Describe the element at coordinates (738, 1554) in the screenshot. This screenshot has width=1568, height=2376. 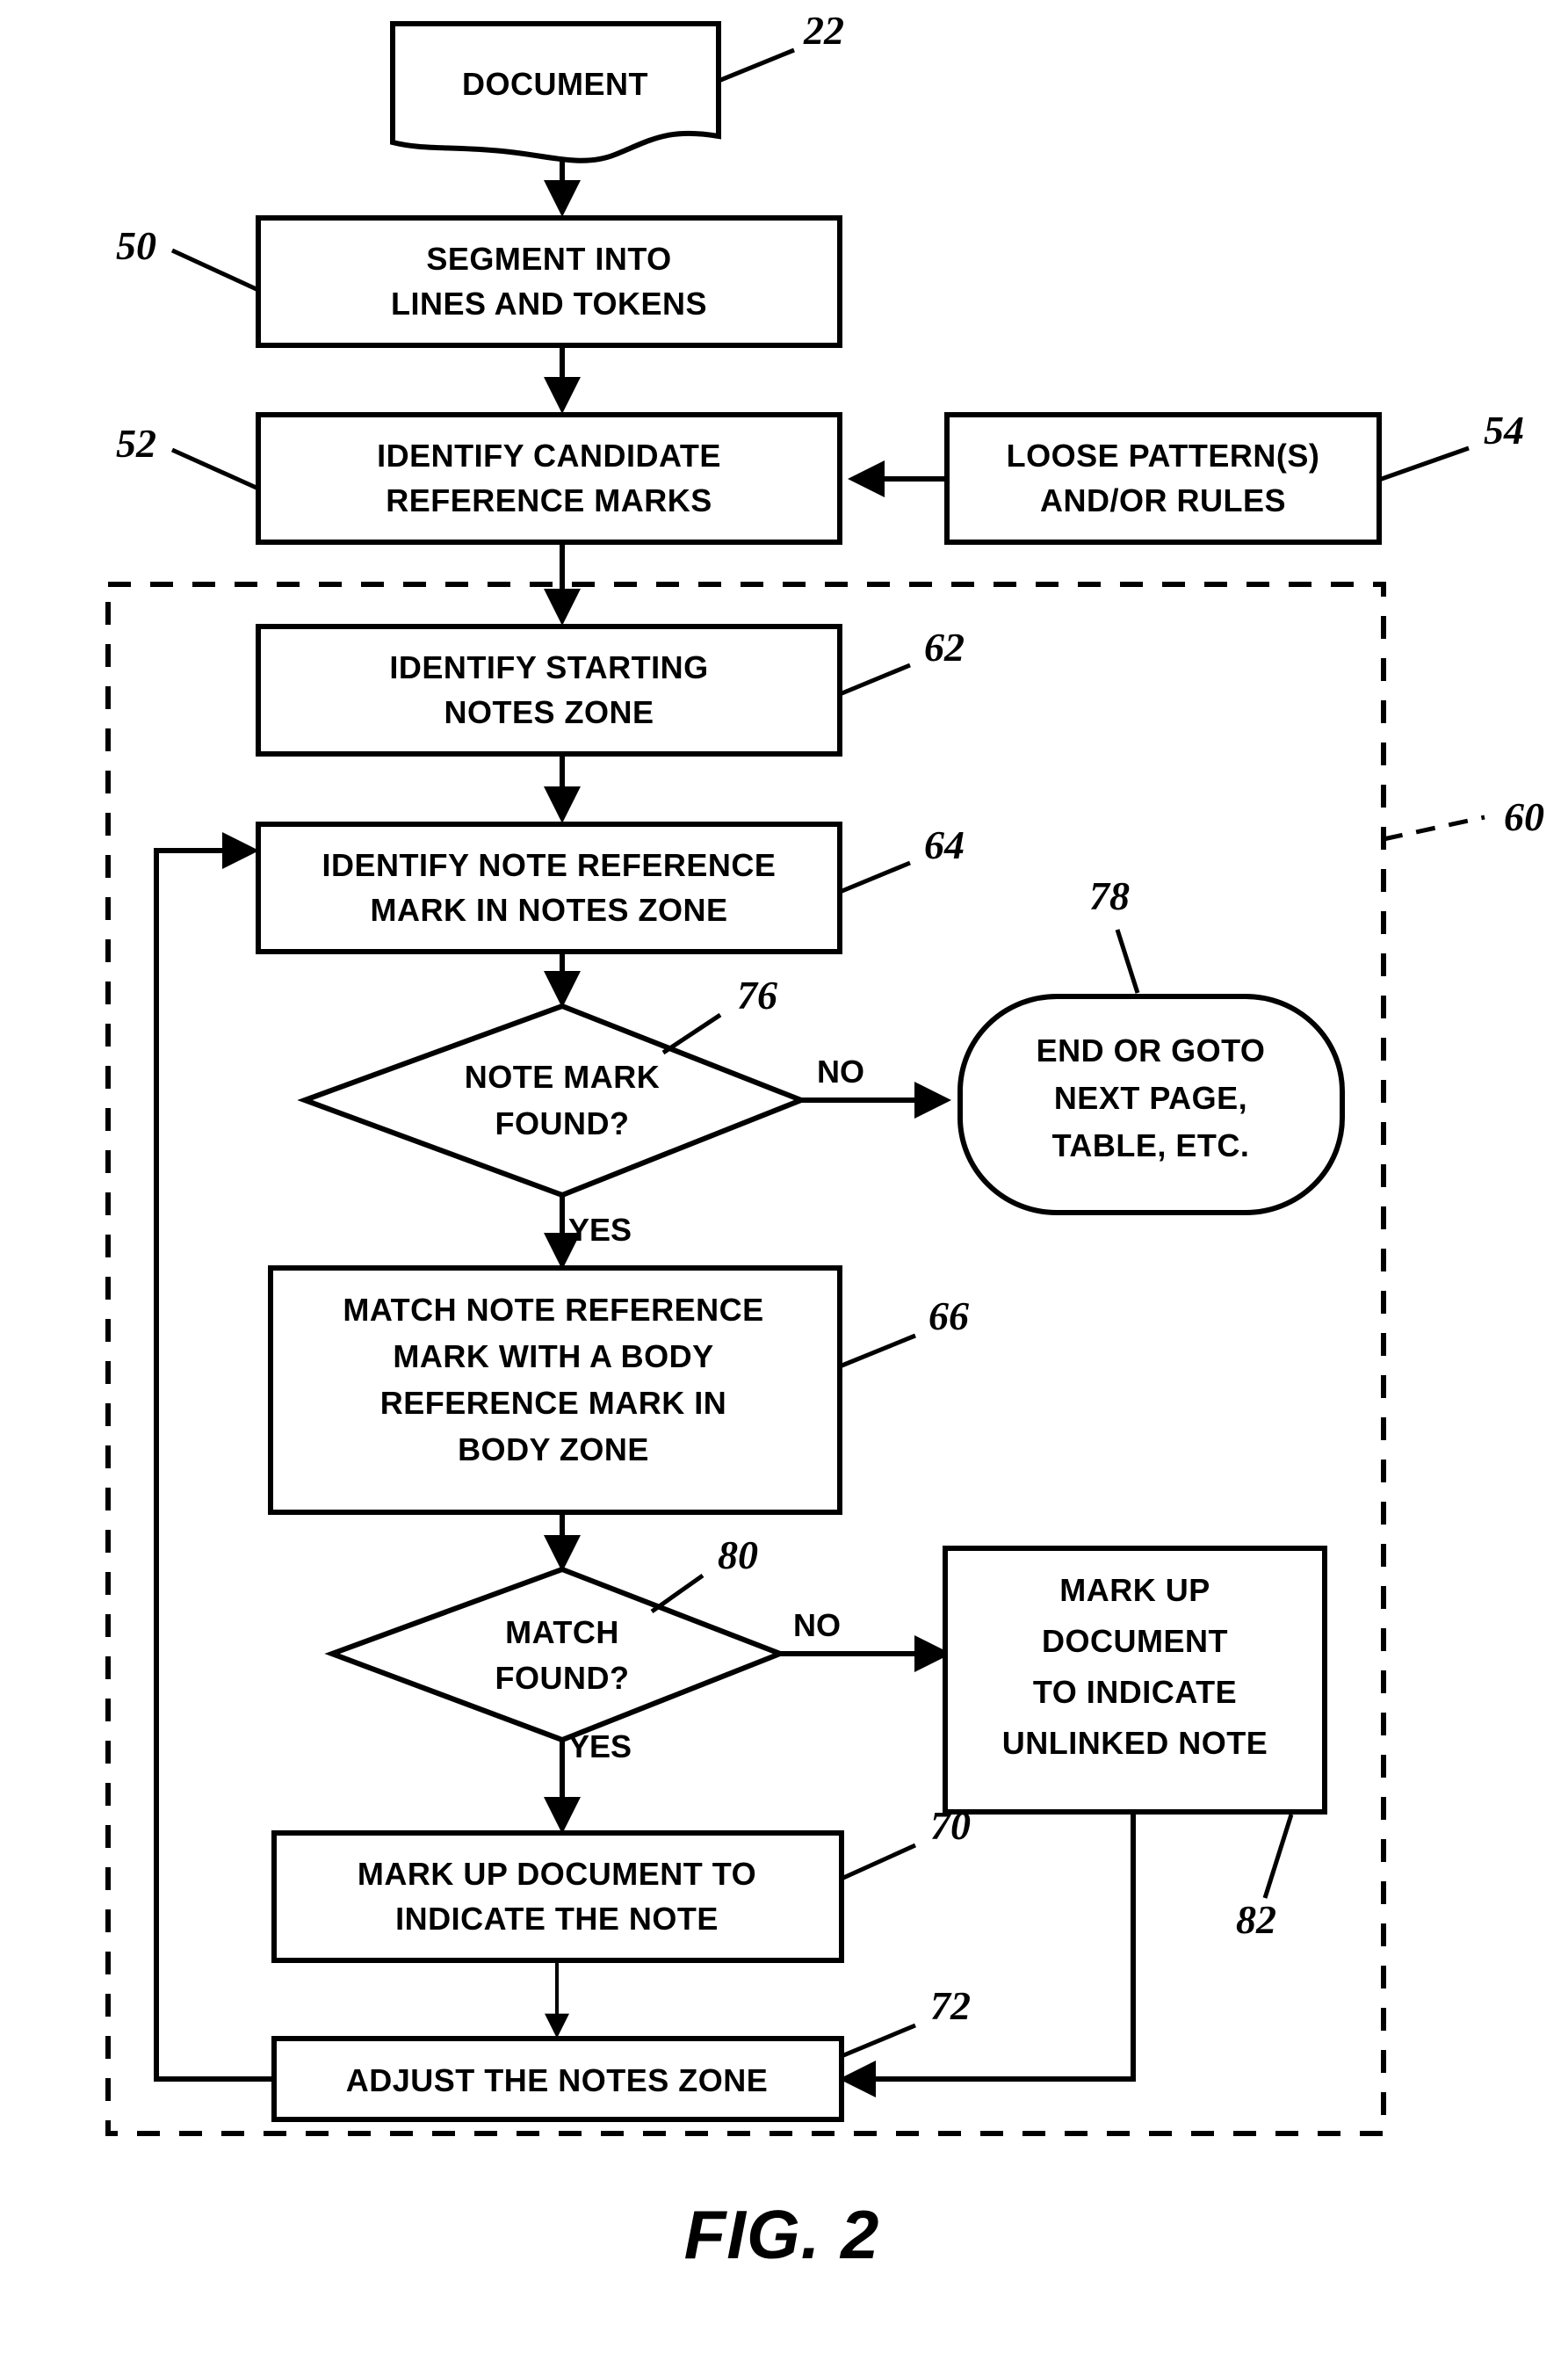
I see `ref-number-80: 80` at that location.